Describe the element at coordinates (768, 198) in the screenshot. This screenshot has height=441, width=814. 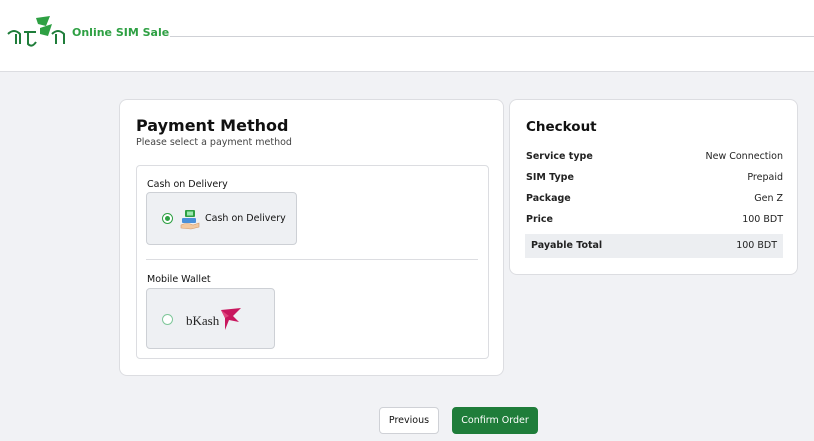
I see `checkout-row-value: Gen Z` at that location.